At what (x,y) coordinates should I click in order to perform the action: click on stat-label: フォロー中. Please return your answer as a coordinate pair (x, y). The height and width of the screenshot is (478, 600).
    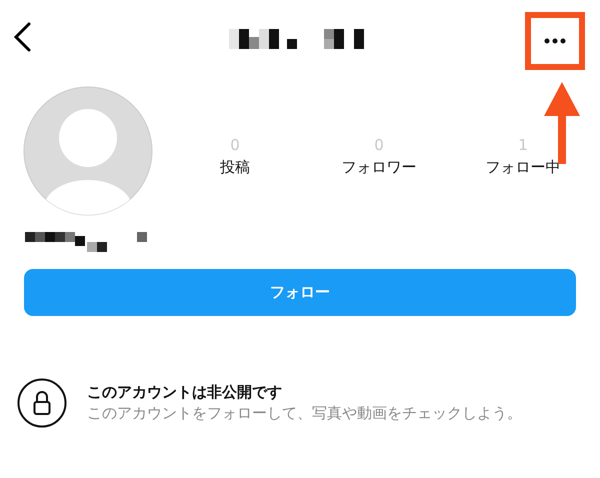
    Looking at the image, I should click on (523, 167).